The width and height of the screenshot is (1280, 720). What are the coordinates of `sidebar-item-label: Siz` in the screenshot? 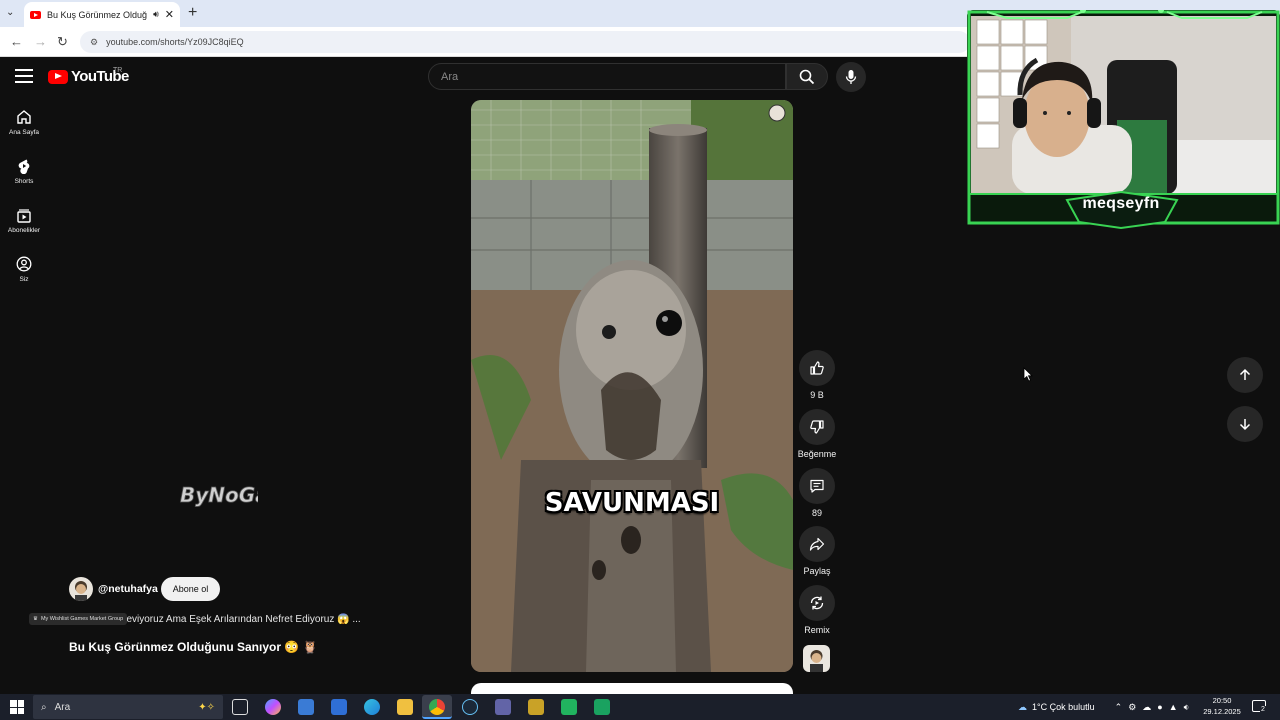 It's located at (24, 279).